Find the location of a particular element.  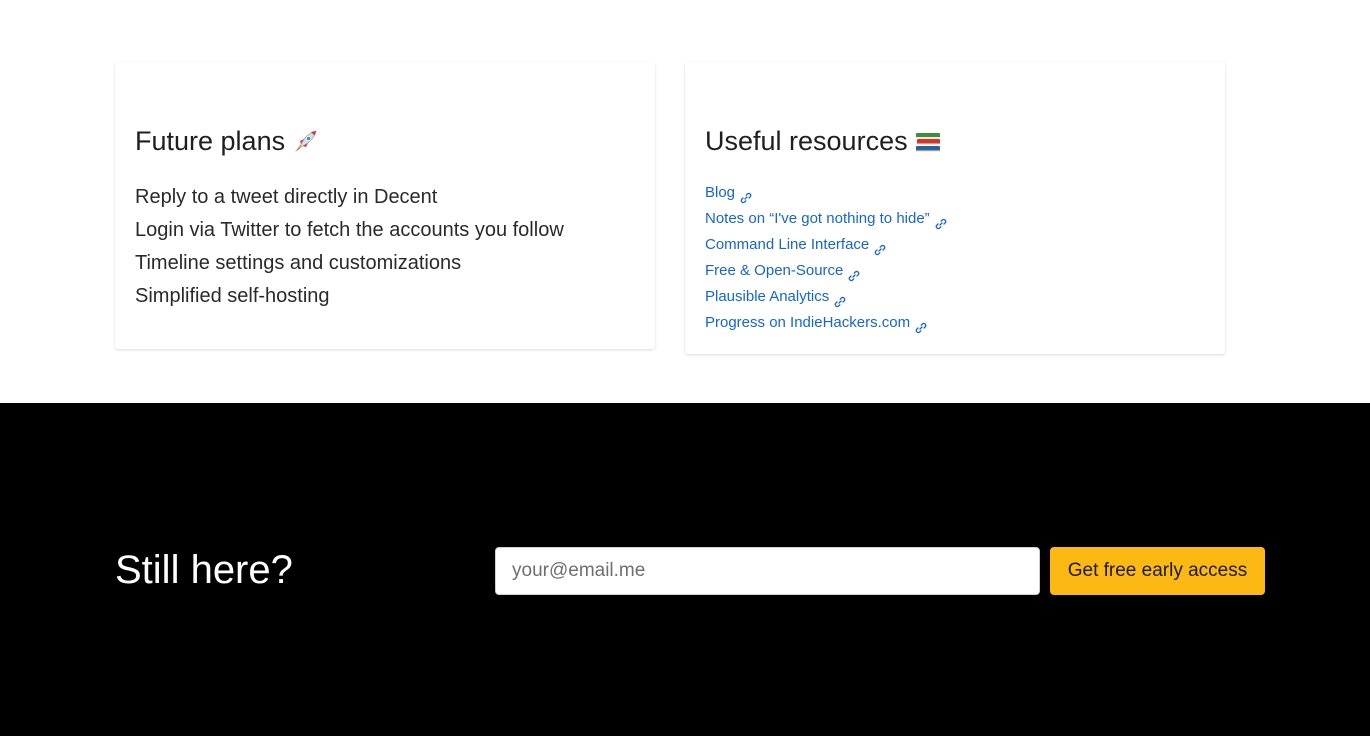

indiehackers-link-label: Progress on IndieHackers.com is located at coordinates (808, 322).